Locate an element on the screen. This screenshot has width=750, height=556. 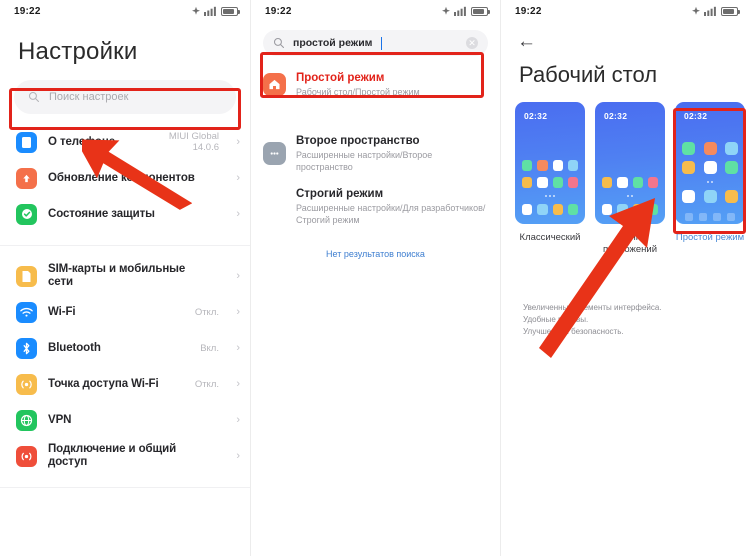
search-result-simple-mode: Простой режим Рабочий стол/Простой режим is located at coordinates (375, 84).